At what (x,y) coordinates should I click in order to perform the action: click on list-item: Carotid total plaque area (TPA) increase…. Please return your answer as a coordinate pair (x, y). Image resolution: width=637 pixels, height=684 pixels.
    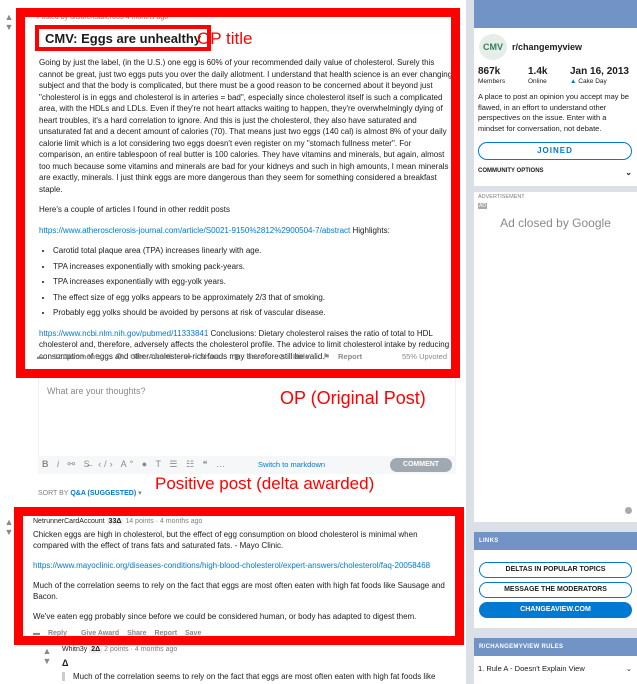
    Looking at the image, I should click on (252, 251).